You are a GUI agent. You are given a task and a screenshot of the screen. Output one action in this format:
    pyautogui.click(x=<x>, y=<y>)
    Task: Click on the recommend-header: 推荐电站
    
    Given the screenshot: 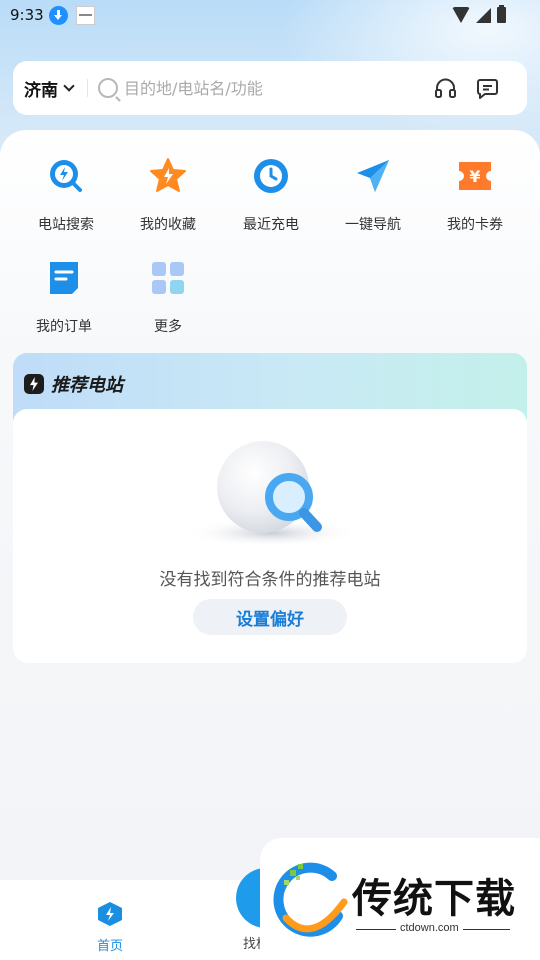 What is the action you would take?
    pyautogui.click(x=73, y=384)
    